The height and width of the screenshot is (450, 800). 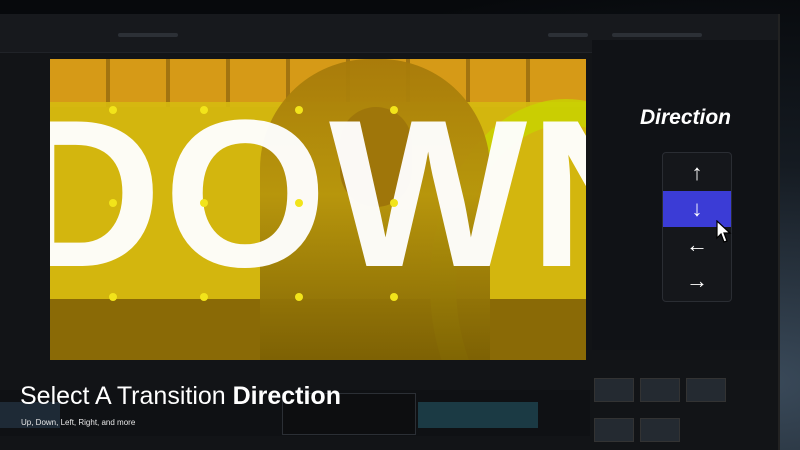 I want to click on caption-lead: Select A Transition, so click(x=126, y=396).